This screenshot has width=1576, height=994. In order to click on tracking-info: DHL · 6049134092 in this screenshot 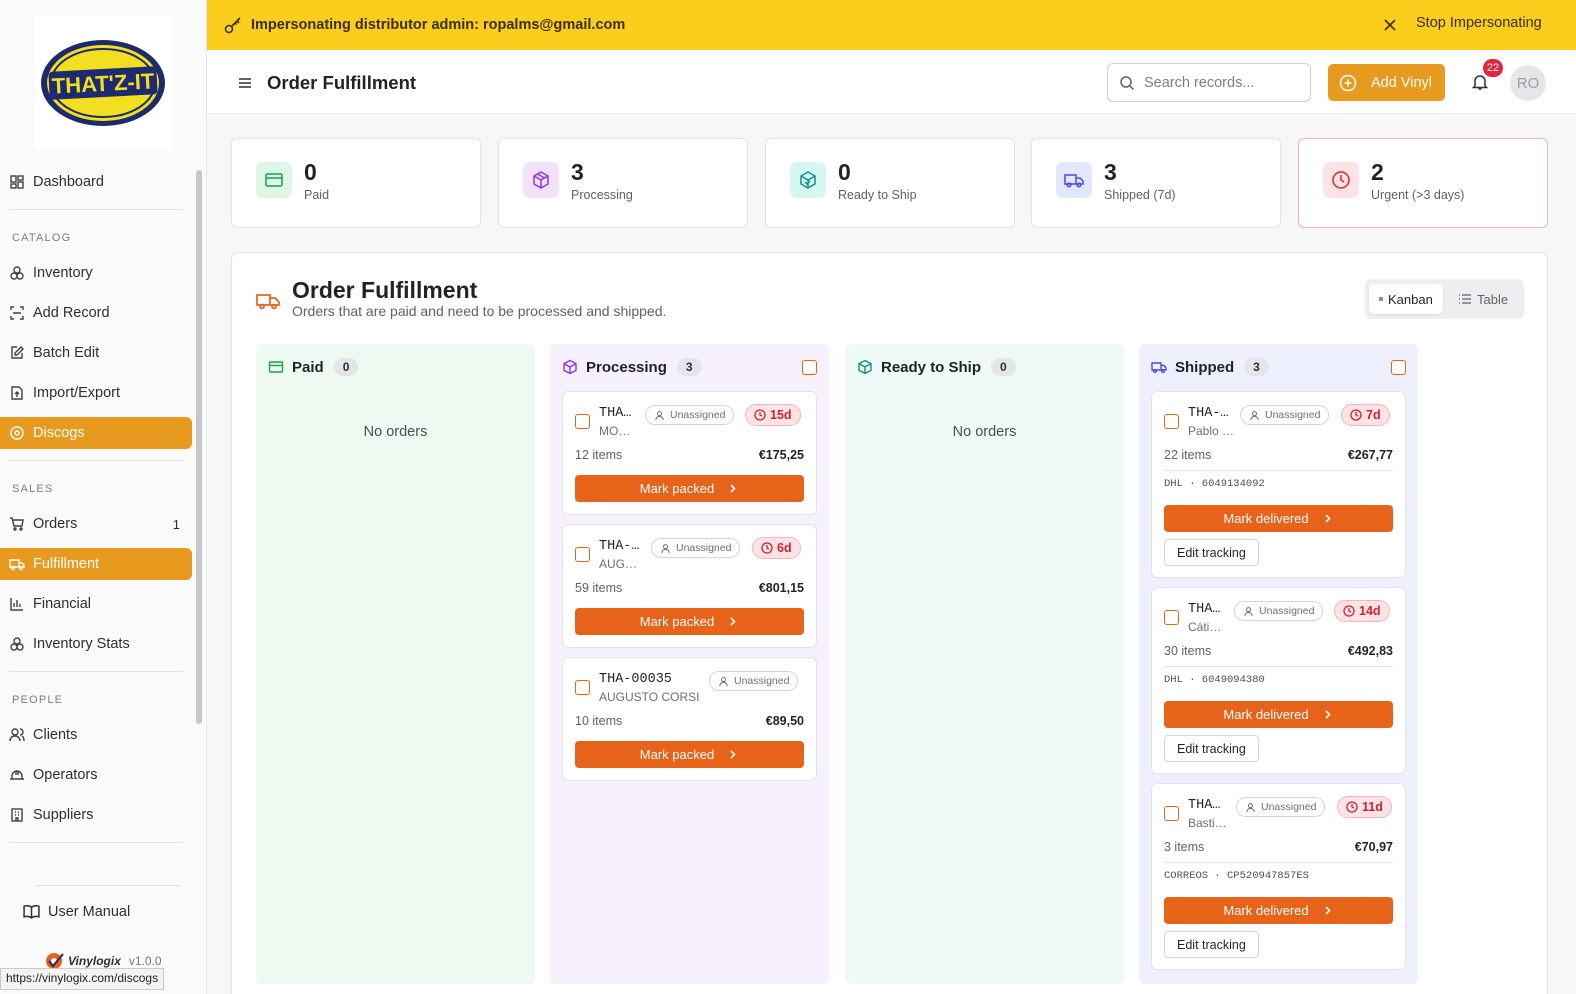, I will do `click(1214, 484)`.